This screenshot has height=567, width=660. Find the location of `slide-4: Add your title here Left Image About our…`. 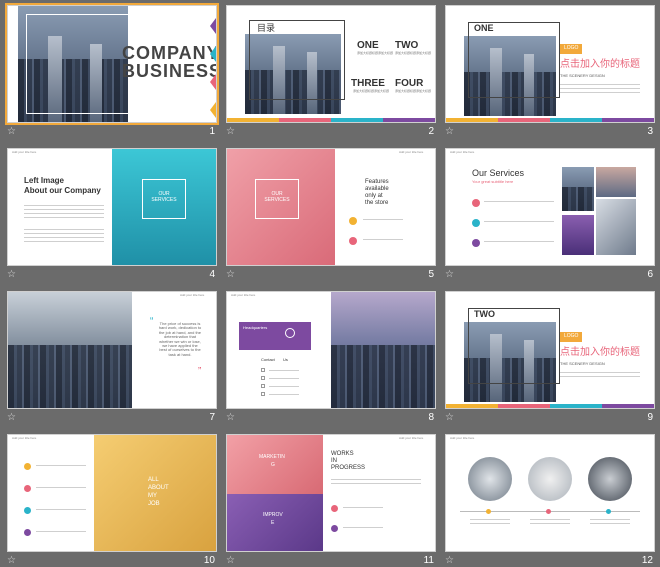

slide-4: Add your title here Left Image About our… is located at coordinates (112, 207).